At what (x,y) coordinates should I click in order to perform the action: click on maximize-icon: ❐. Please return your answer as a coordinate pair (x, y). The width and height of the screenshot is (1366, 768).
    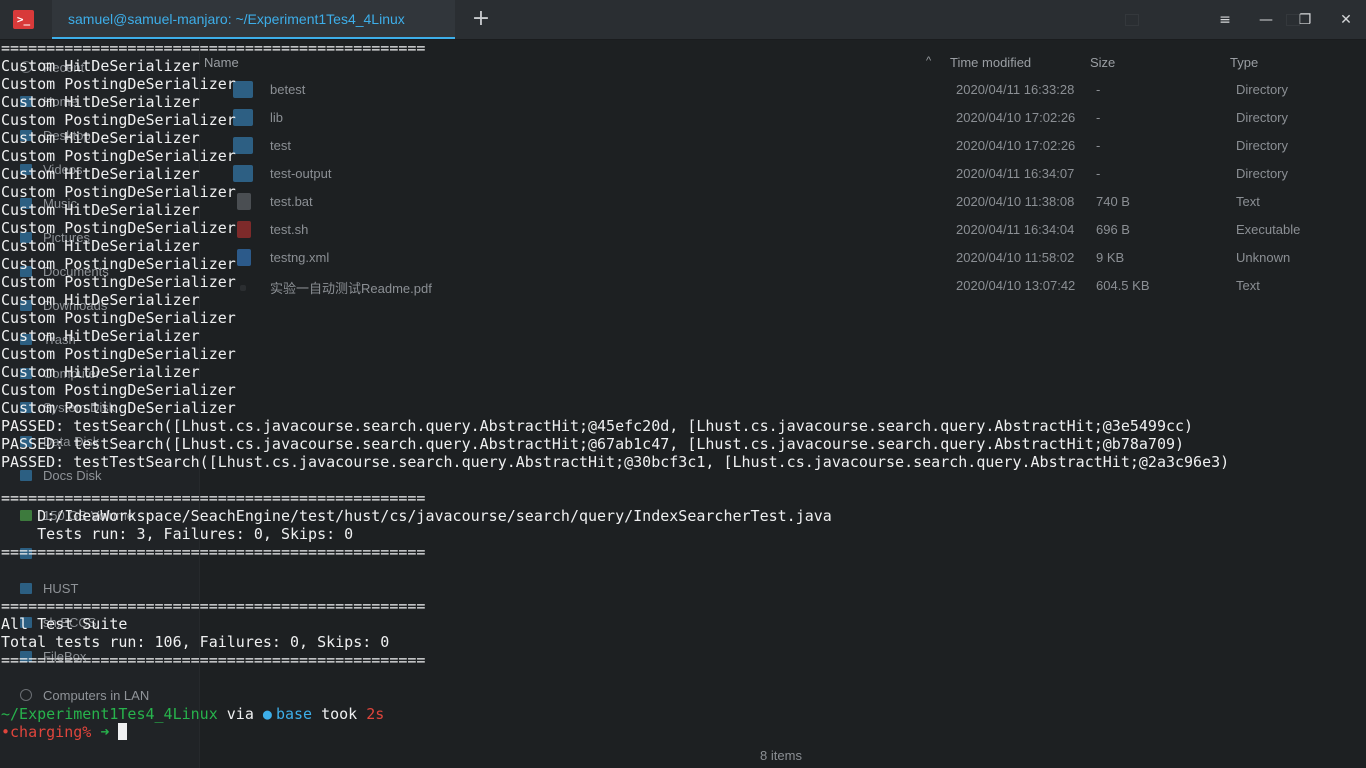
    Looking at the image, I should click on (1305, 20).